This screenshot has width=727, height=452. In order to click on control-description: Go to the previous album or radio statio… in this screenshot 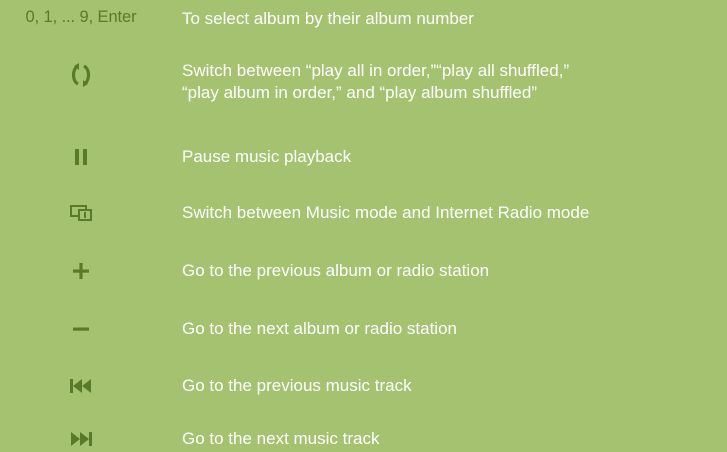, I will do `click(336, 270)`.